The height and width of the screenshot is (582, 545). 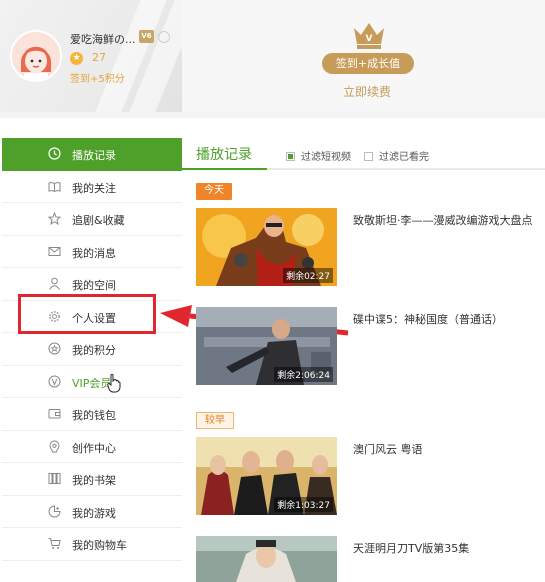 What do you see at coordinates (54, 381) in the screenshot?
I see `vip-icon` at bounding box center [54, 381].